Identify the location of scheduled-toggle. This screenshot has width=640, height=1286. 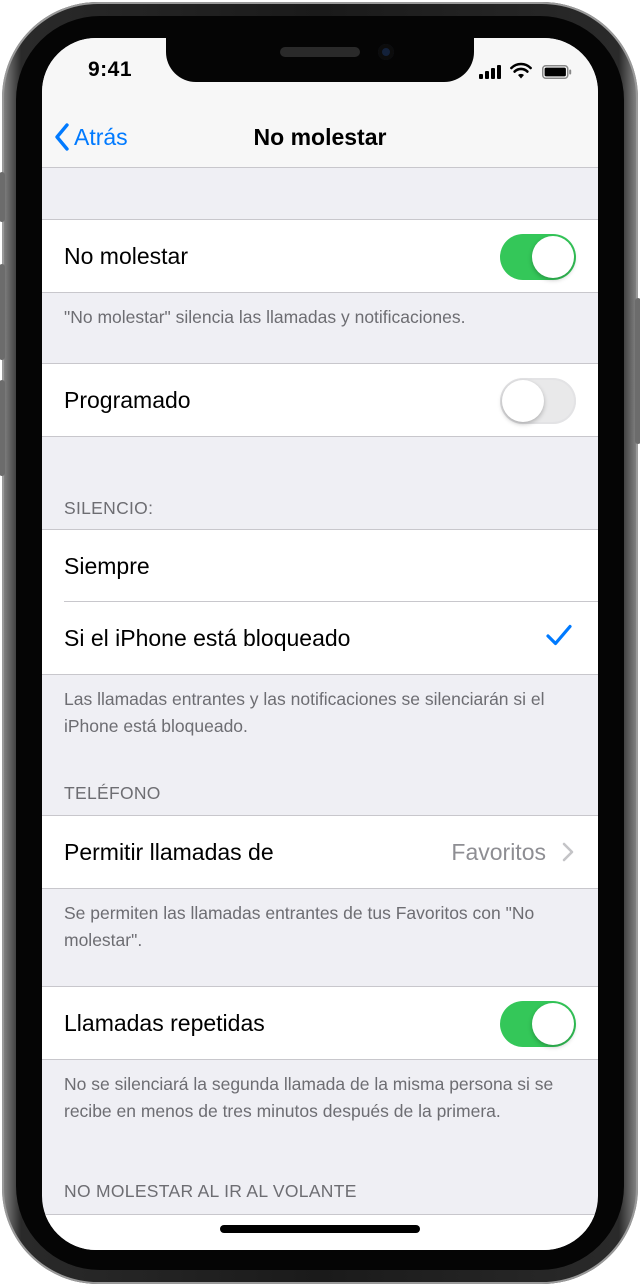
(538, 401).